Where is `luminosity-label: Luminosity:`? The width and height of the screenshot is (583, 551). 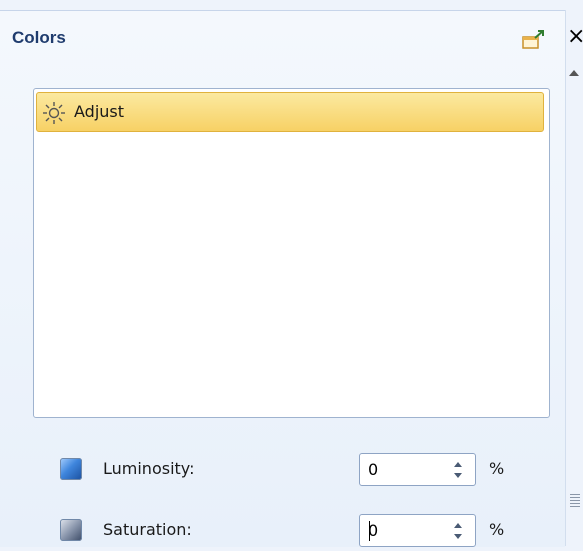 luminosity-label: Luminosity: is located at coordinates (149, 468).